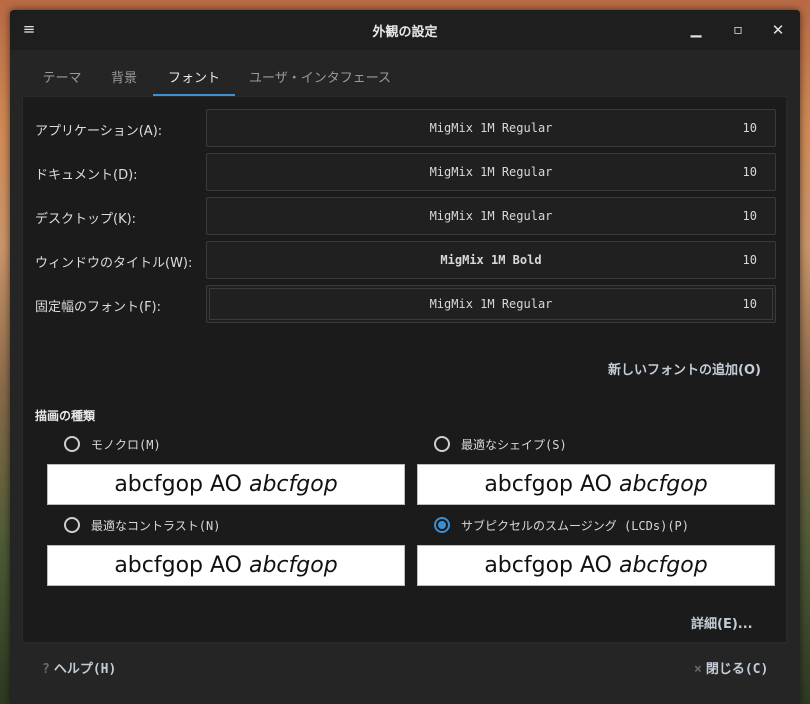 This screenshot has width=810, height=704. I want to click on monochrome-label: モノクロ(M), so click(126, 444).